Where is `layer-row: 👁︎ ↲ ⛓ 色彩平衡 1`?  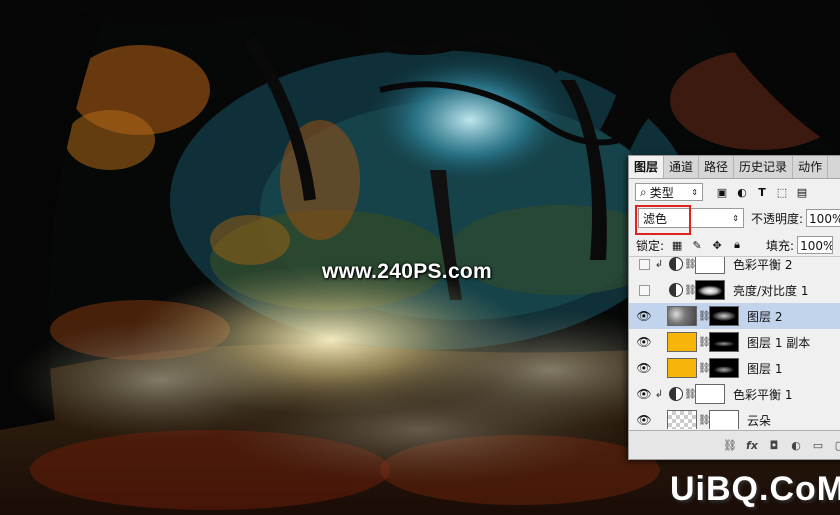
layer-row: 👁︎ ↲ ⛓ 色彩平衡 1 is located at coordinates (734, 394).